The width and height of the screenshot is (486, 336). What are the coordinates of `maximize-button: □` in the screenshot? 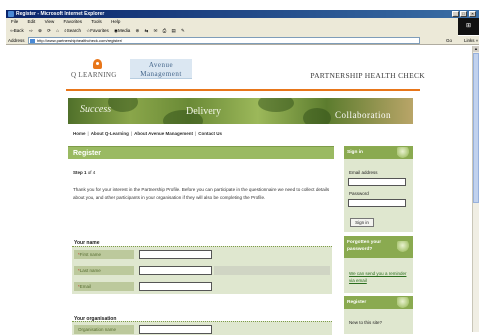 It's located at (463, 14).